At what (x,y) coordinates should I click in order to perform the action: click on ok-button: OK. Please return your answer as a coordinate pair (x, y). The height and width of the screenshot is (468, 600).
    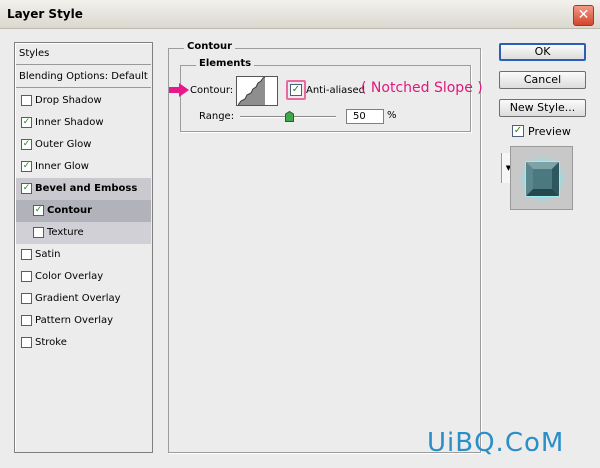
    Looking at the image, I should click on (542, 52).